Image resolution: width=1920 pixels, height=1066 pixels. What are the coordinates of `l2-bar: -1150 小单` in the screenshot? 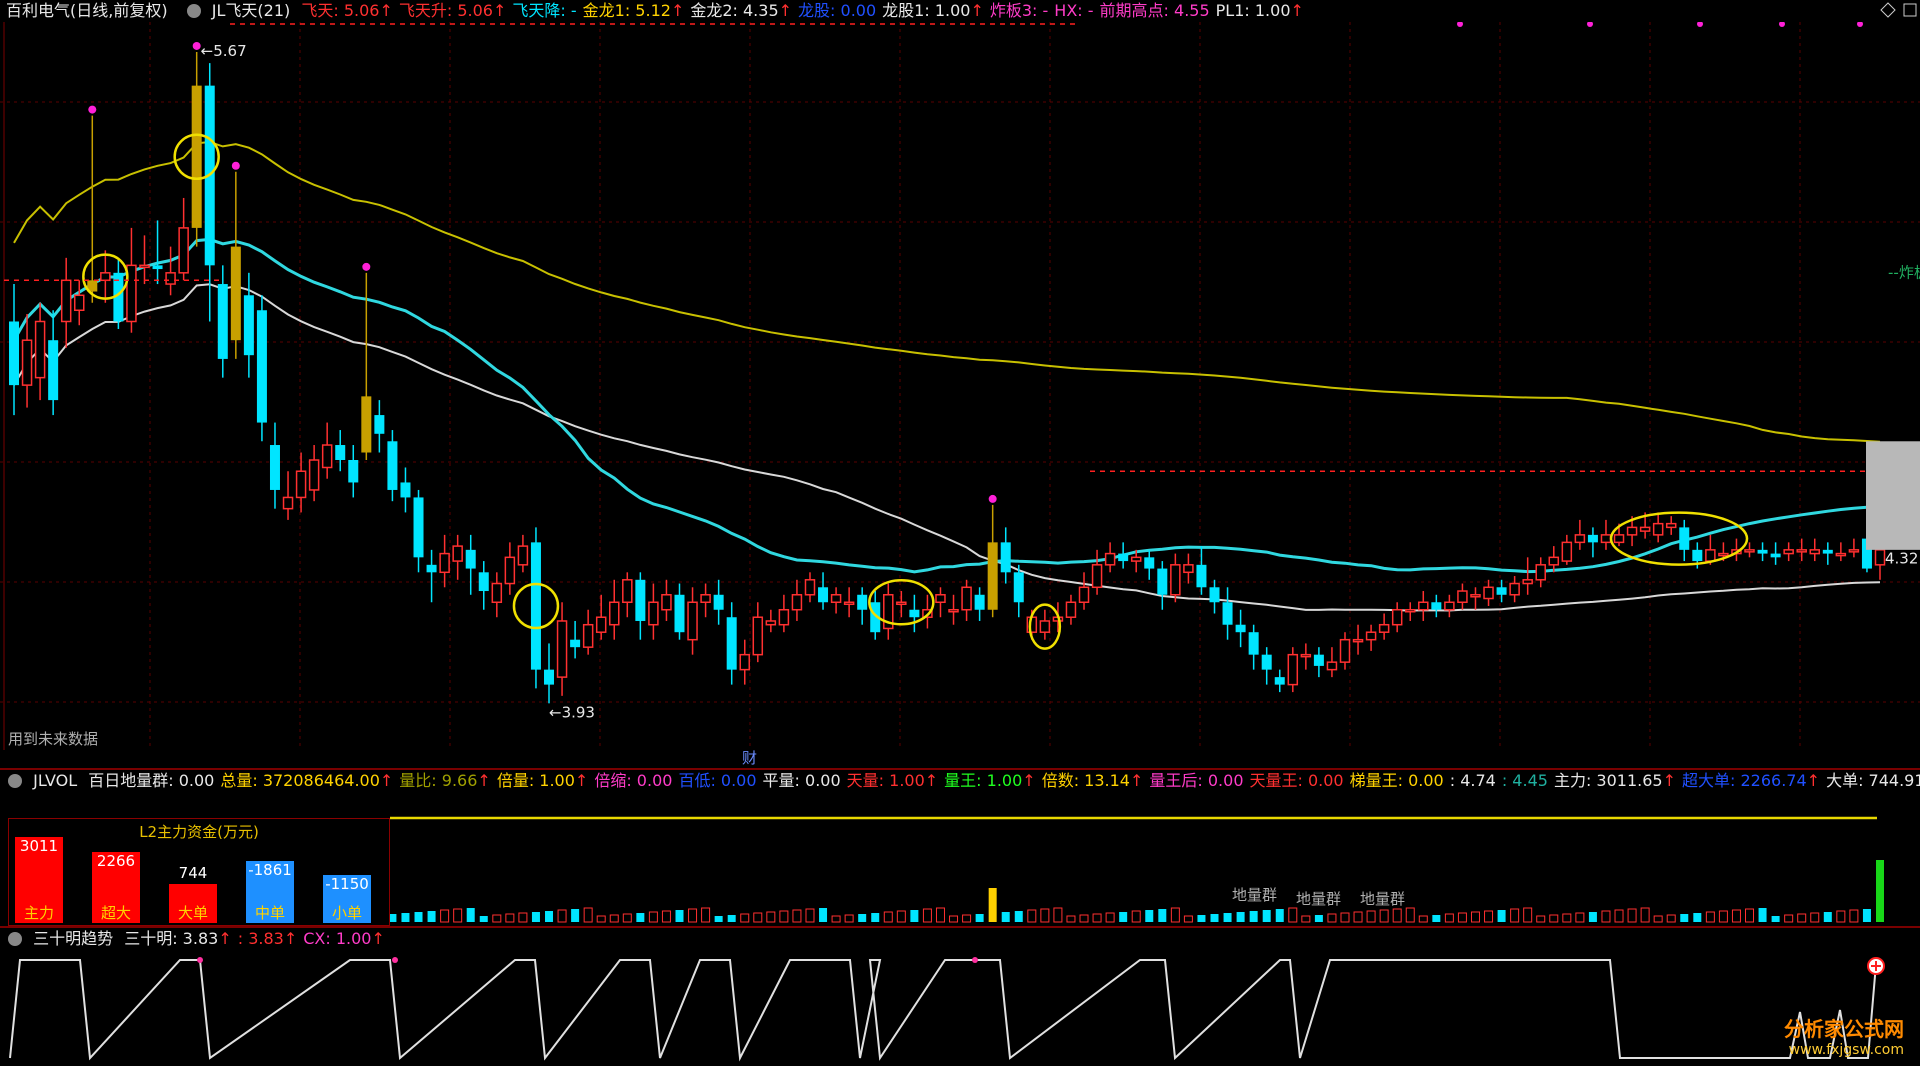 It's located at (347, 889).